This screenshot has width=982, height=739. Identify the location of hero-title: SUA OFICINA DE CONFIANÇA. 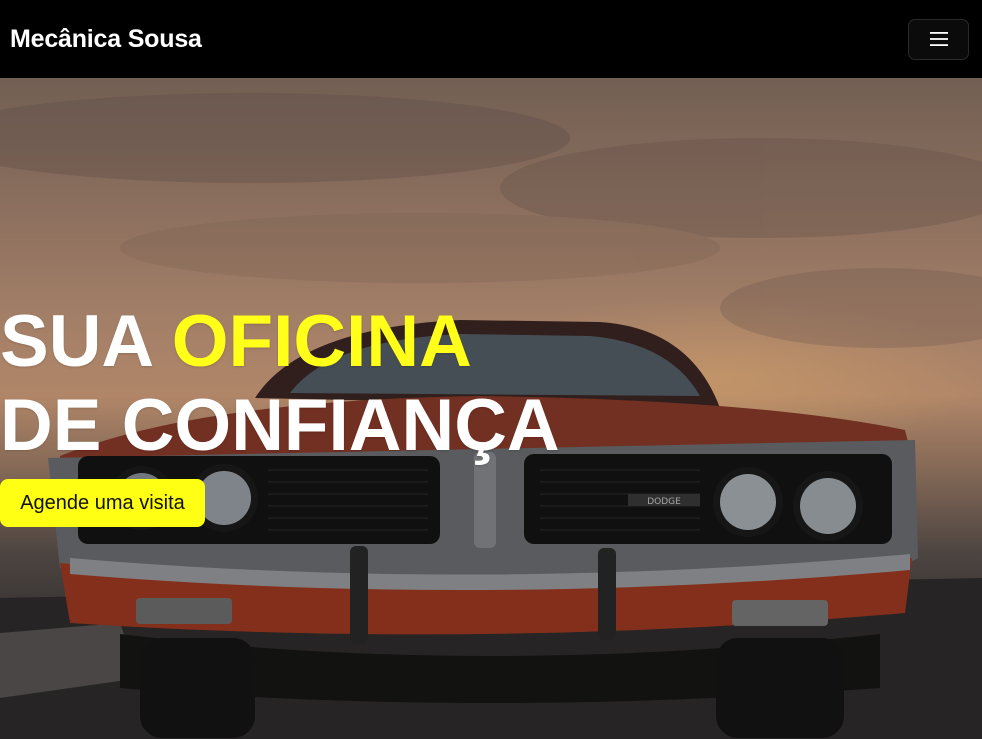
(280, 384).